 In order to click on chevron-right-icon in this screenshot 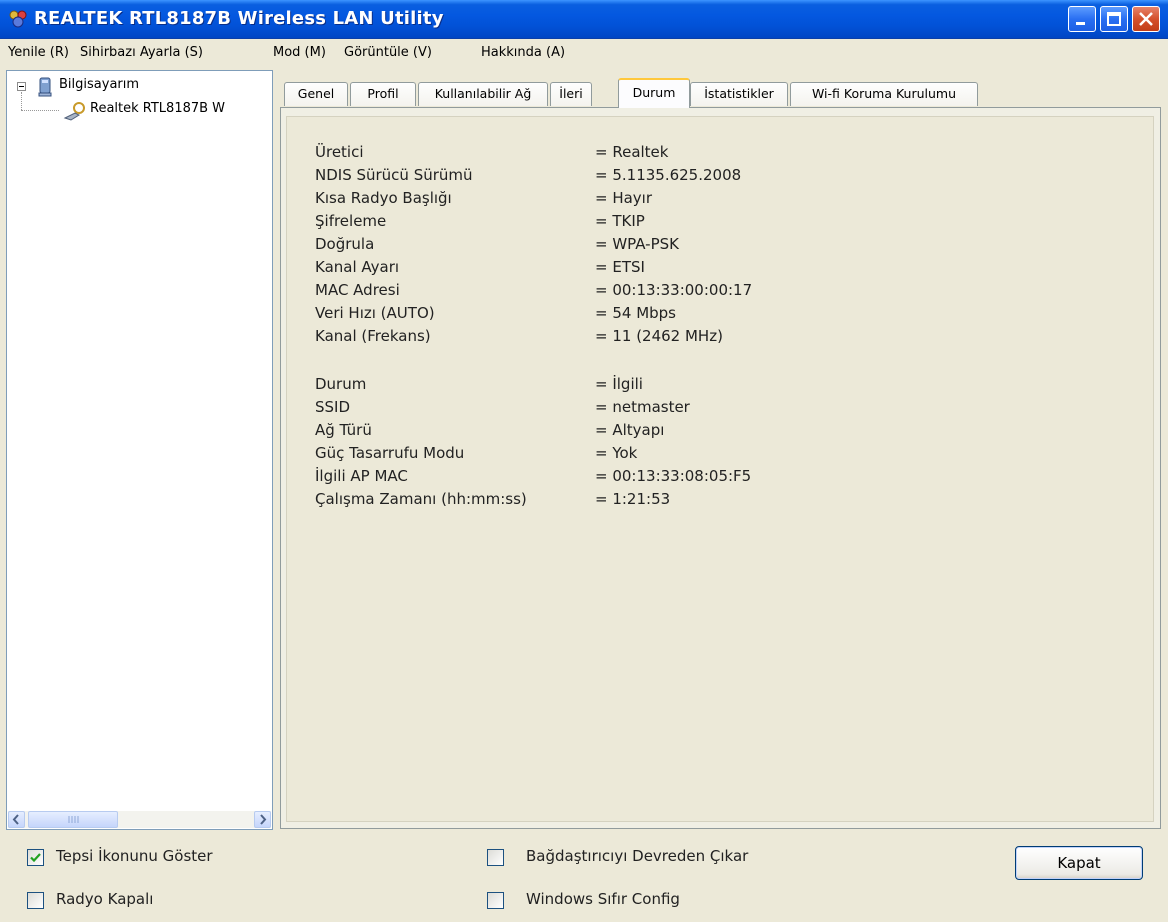, I will do `click(263, 819)`.